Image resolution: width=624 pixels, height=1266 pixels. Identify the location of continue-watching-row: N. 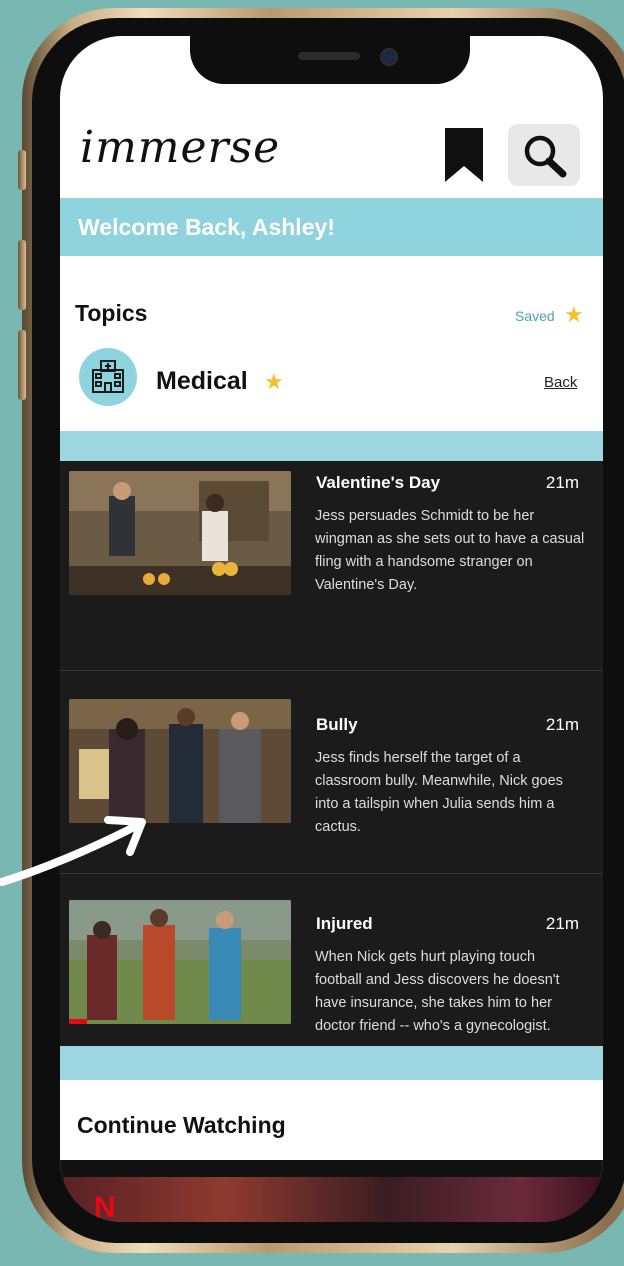
(331, 1191).